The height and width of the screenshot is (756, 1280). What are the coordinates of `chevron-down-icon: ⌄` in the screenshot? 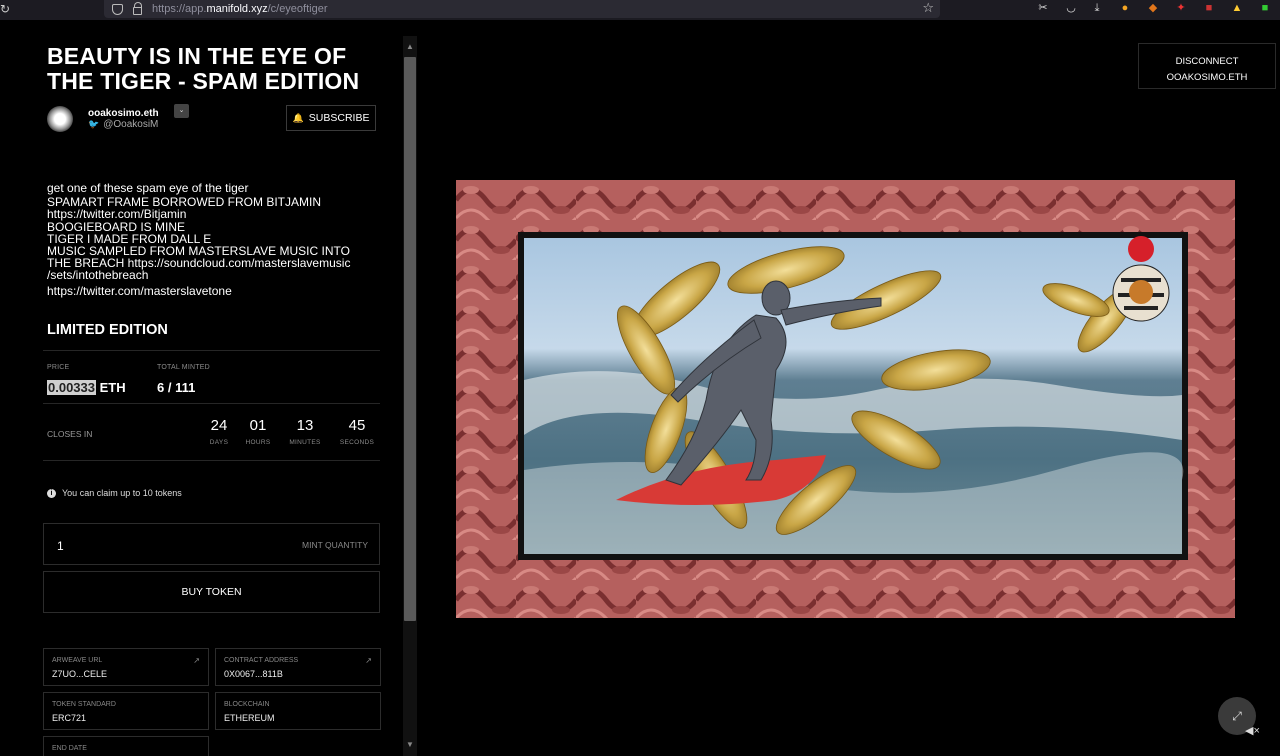 It's located at (181, 111).